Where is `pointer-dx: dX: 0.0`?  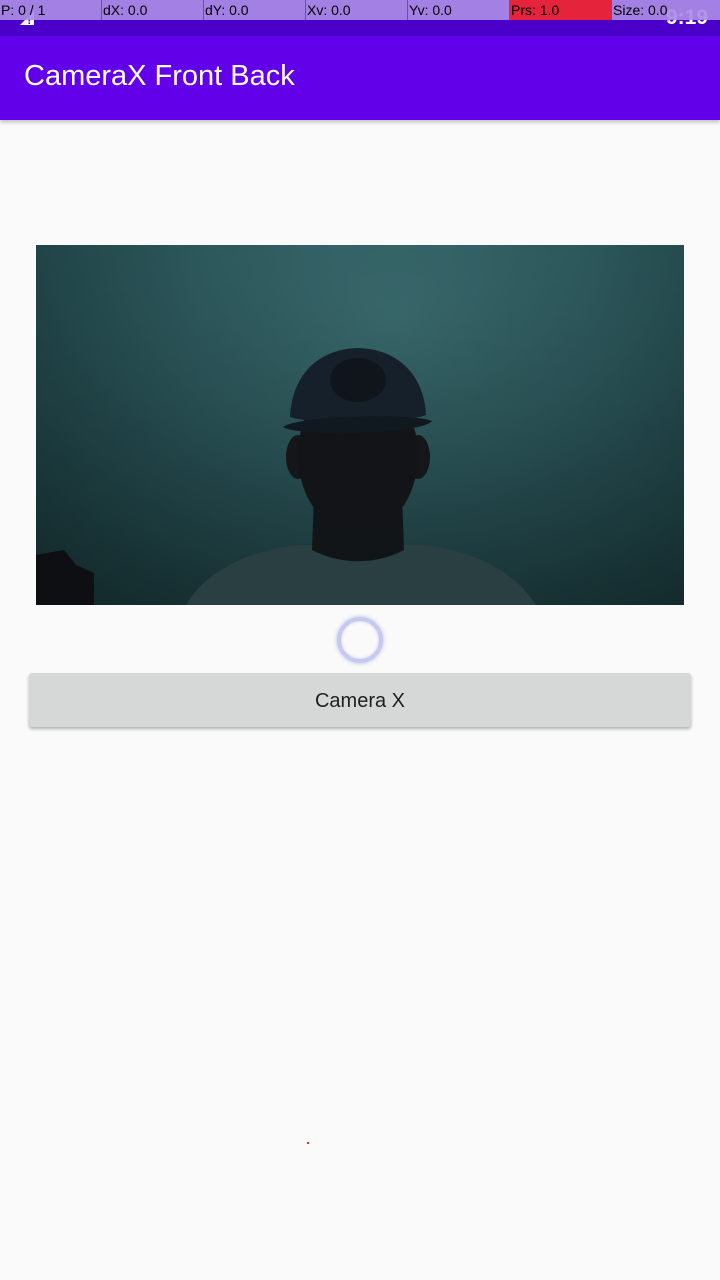 pointer-dx: dX: 0.0 is located at coordinates (153, 10).